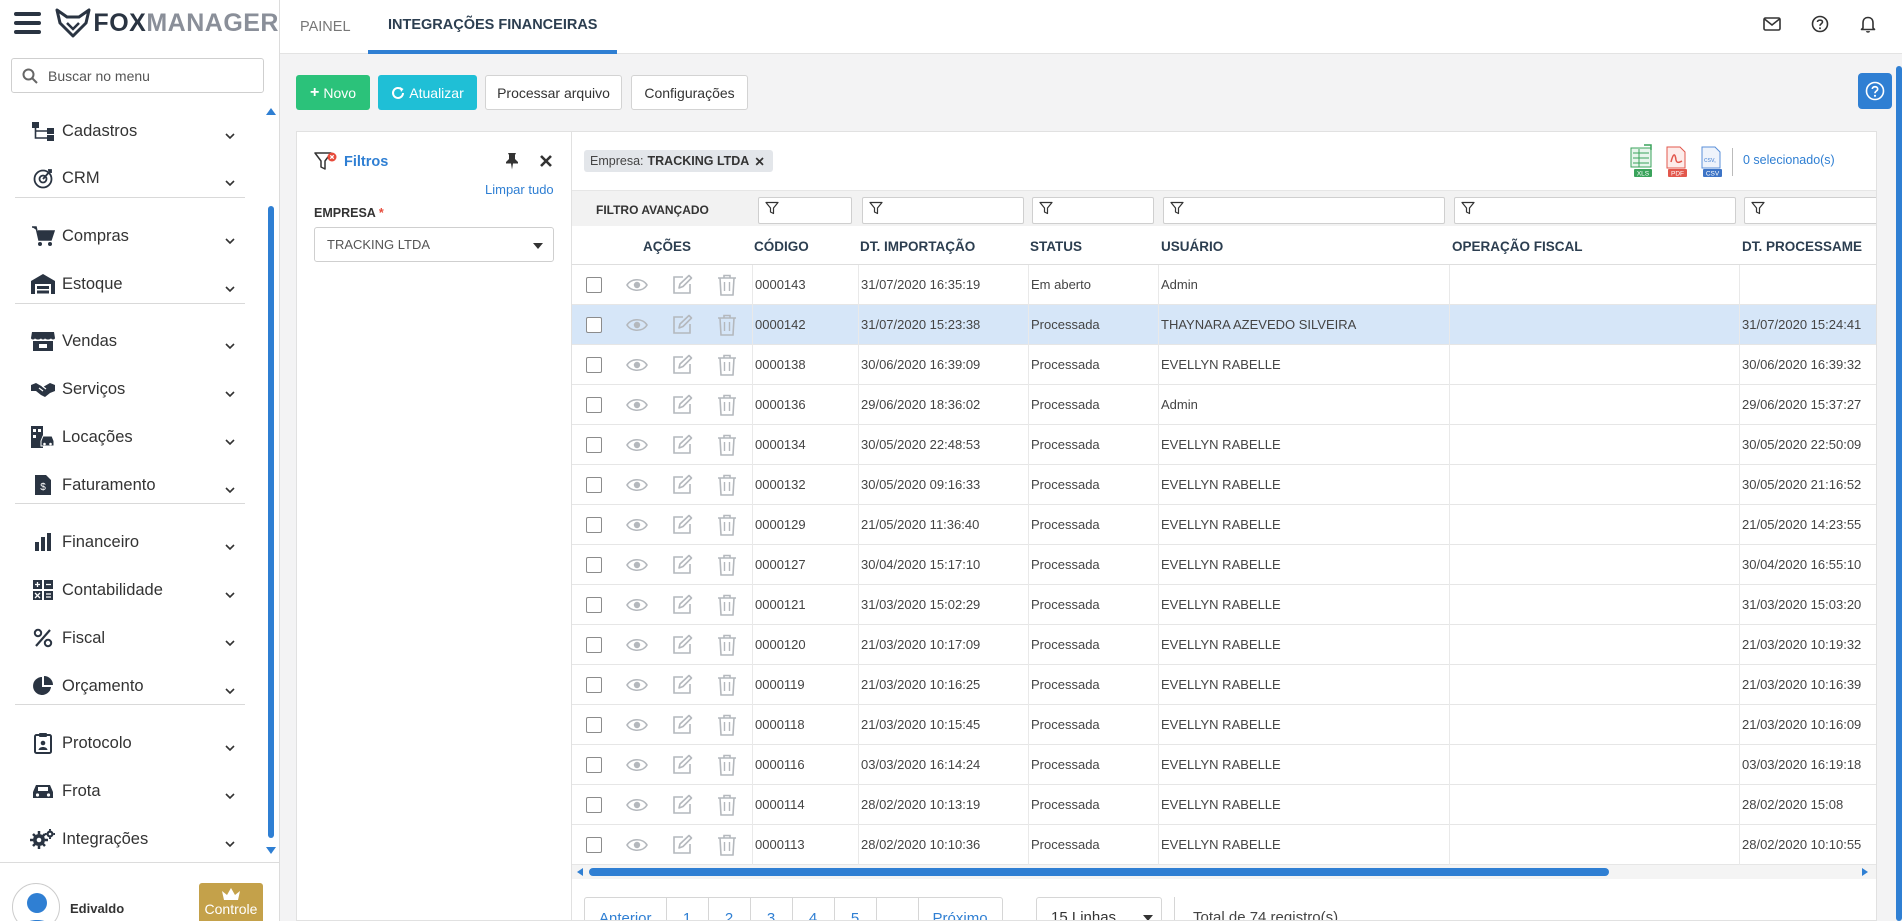 The height and width of the screenshot is (921, 1902). What do you see at coordinates (132, 178) in the screenshot?
I see `sidebar-item-crm: CRM` at bounding box center [132, 178].